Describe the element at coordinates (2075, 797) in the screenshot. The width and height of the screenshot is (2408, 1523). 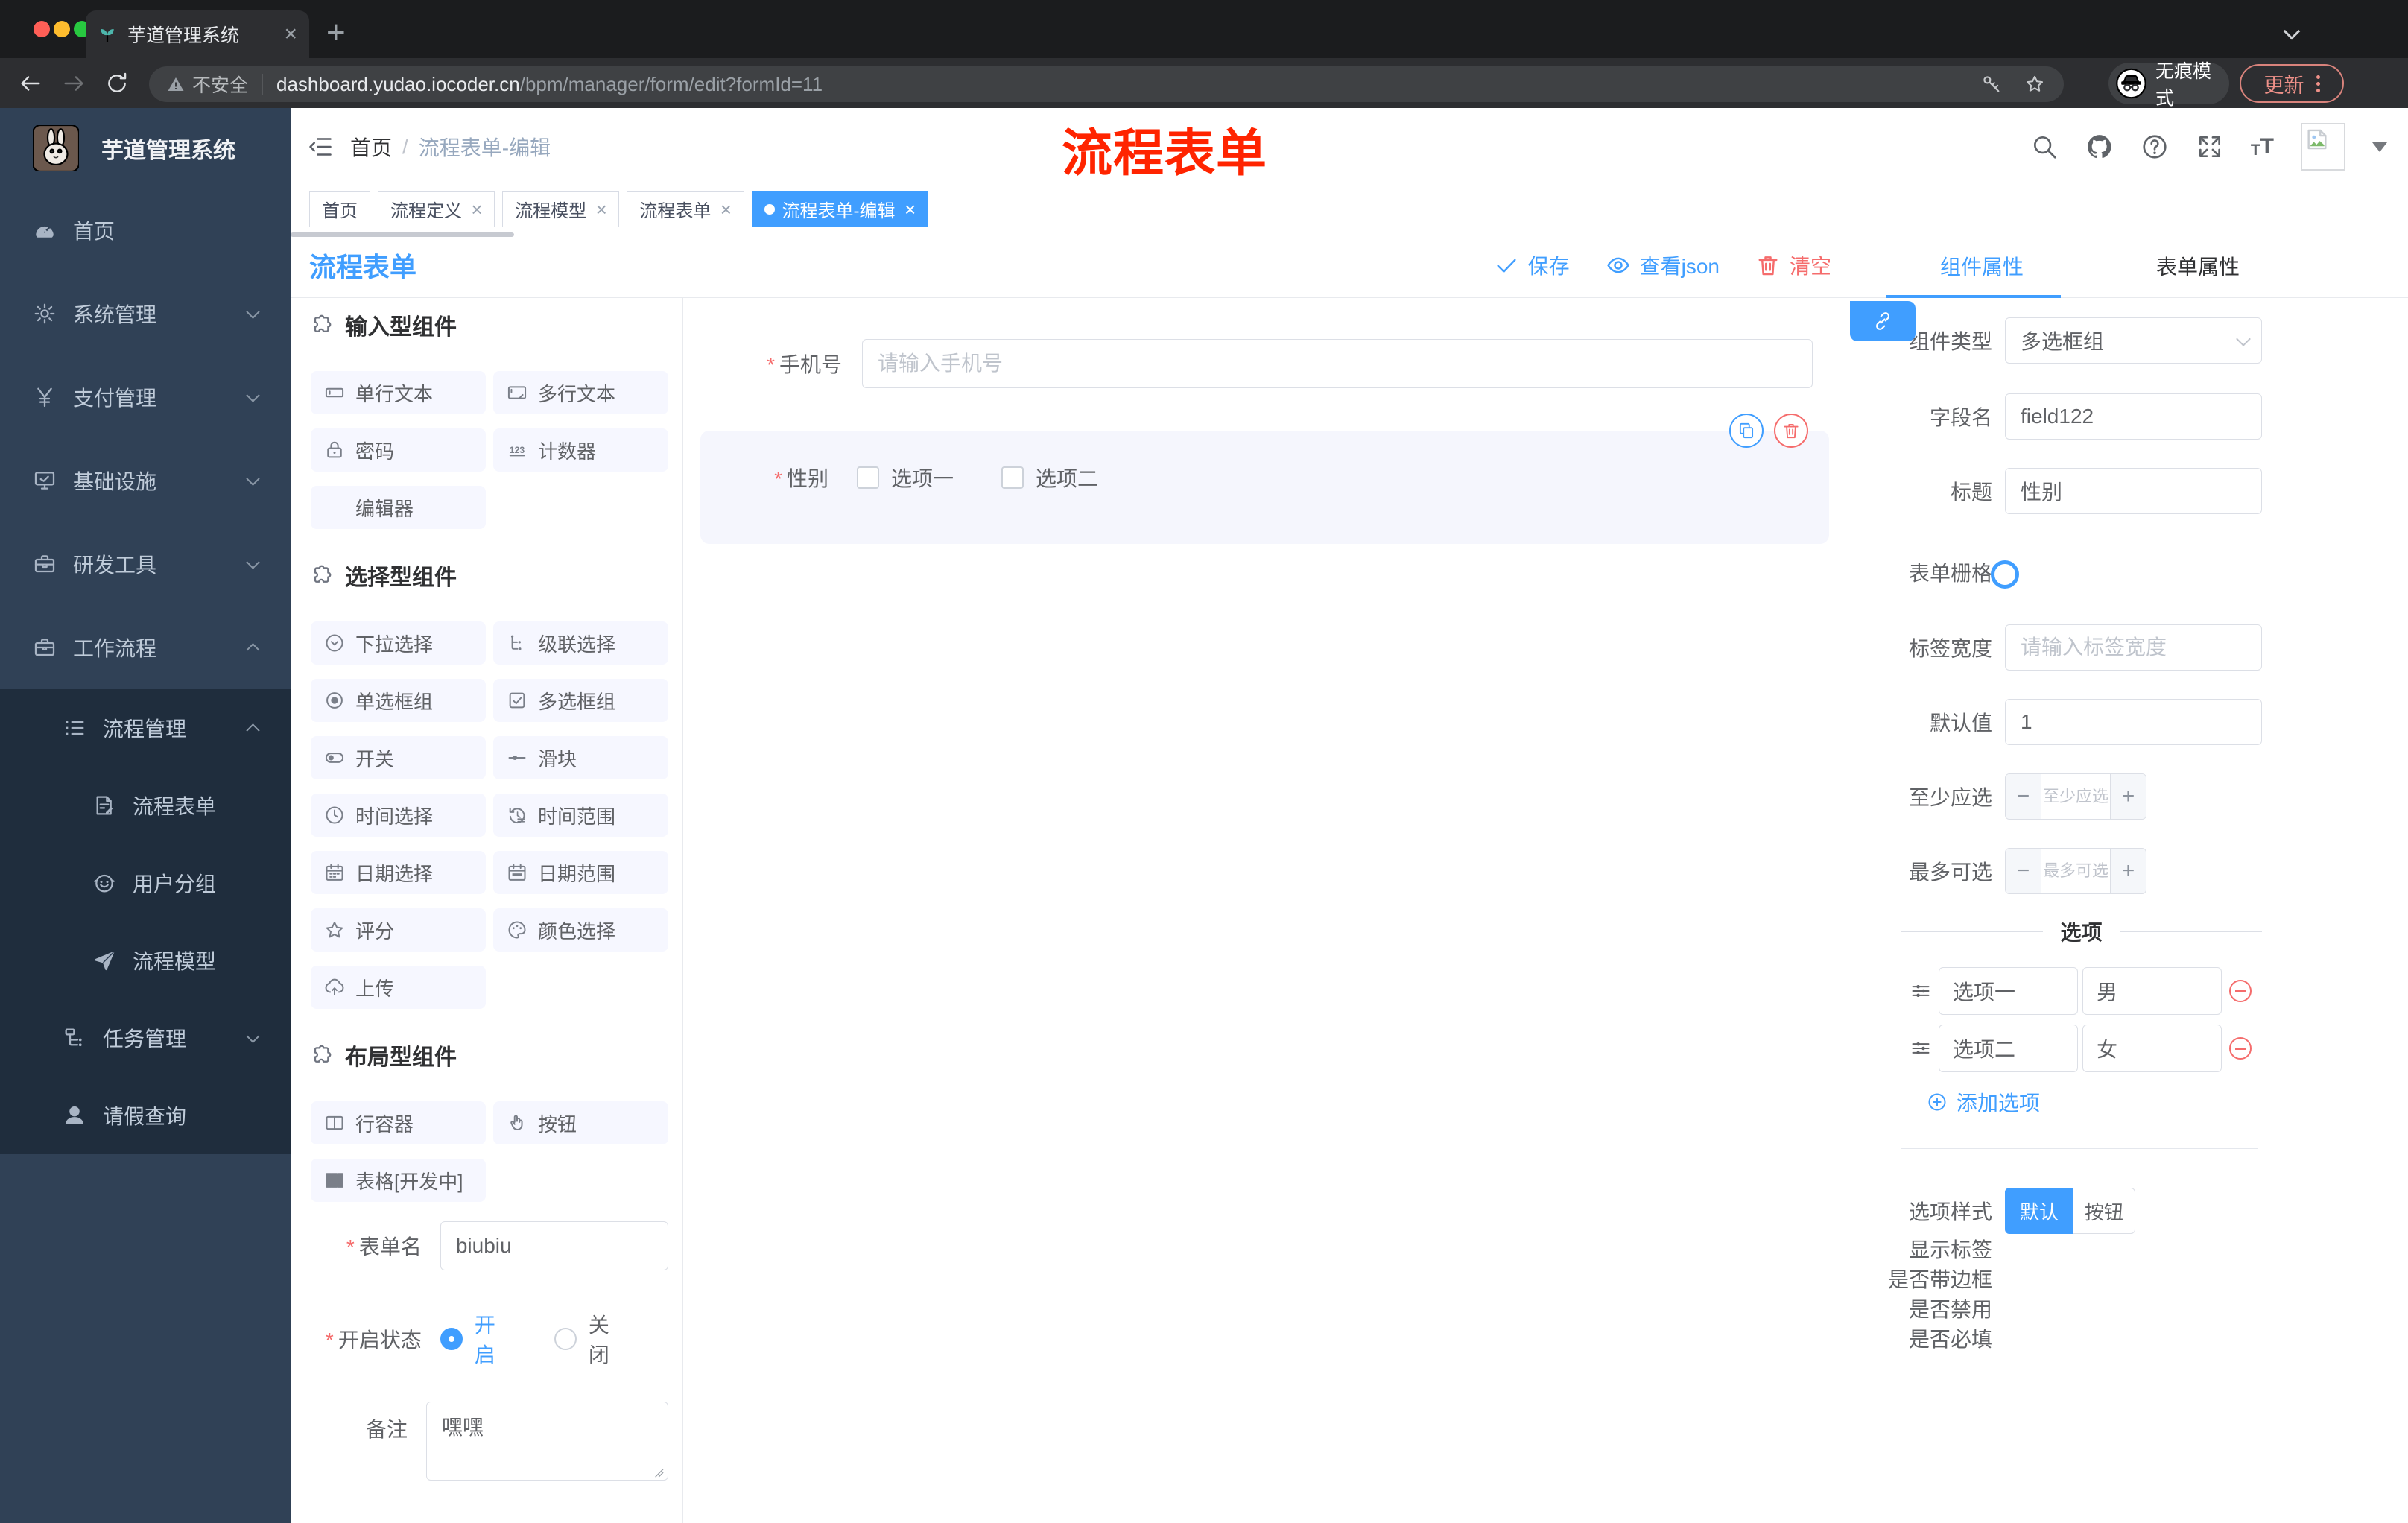
I see `min-input` at that location.